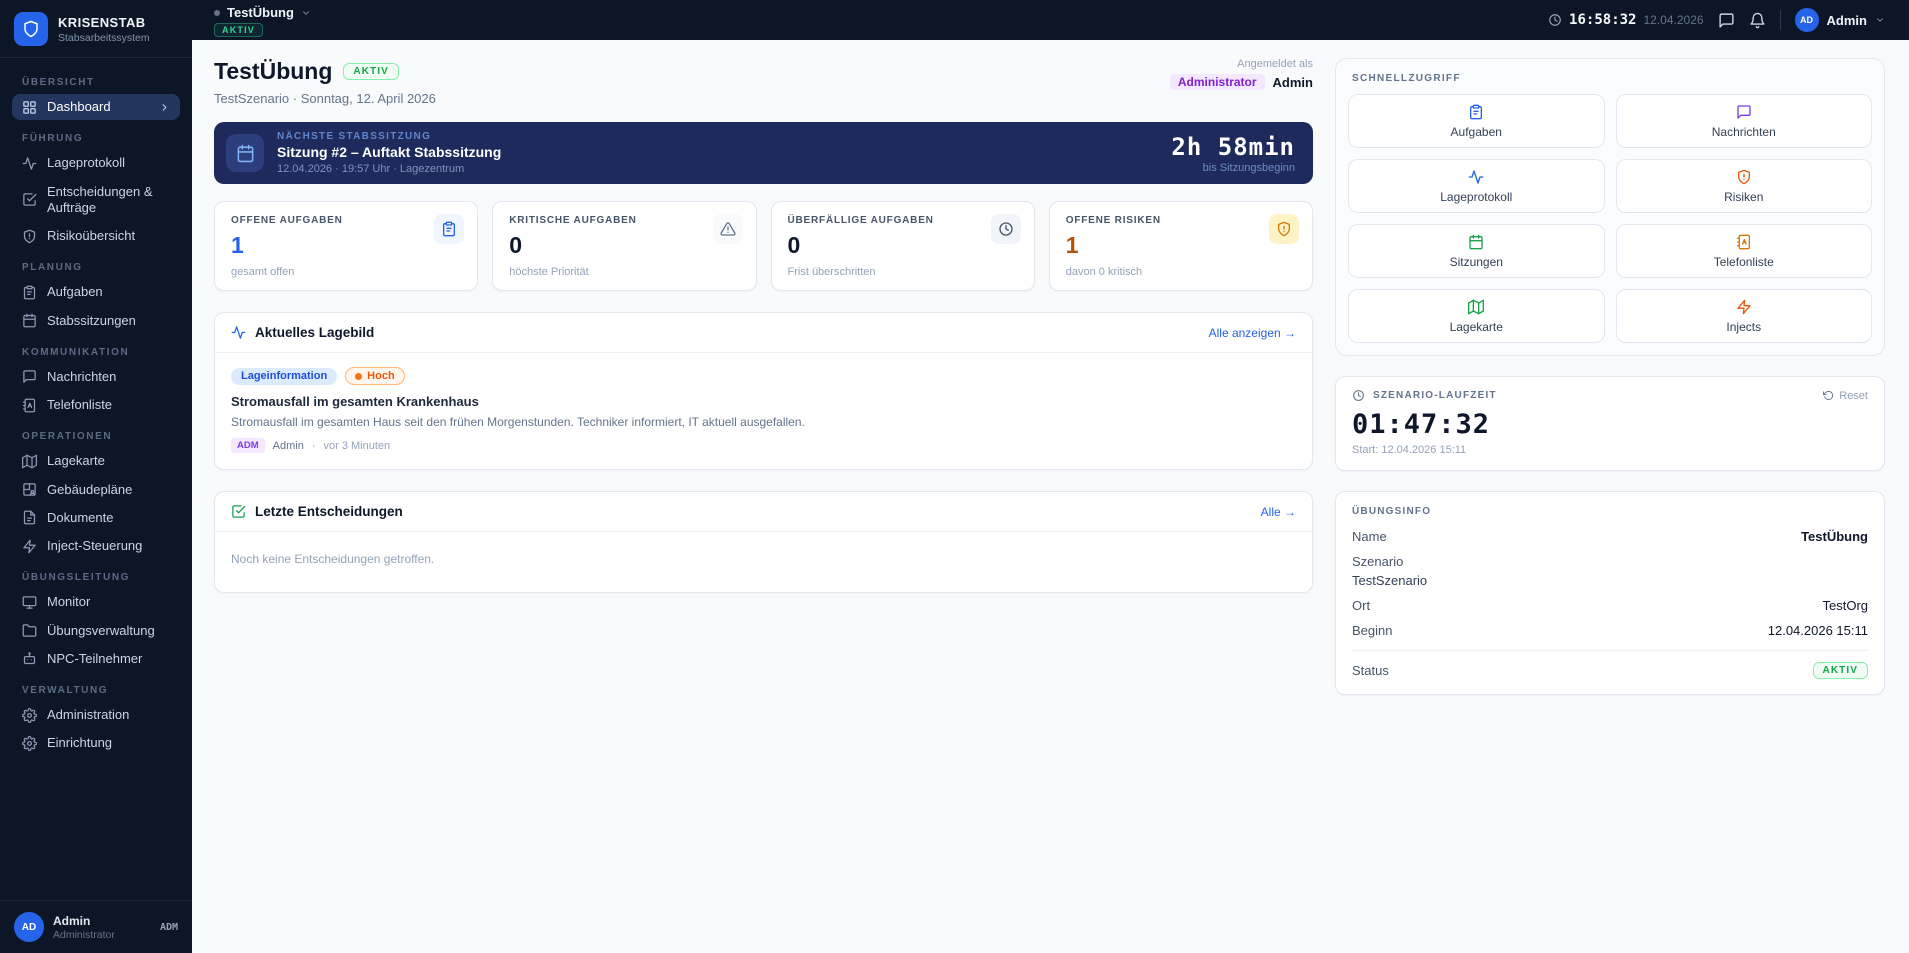 The height and width of the screenshot is (953, 1909). I want to click on sidebar-item-label: Inject-Steuerung, so click(95, 545).